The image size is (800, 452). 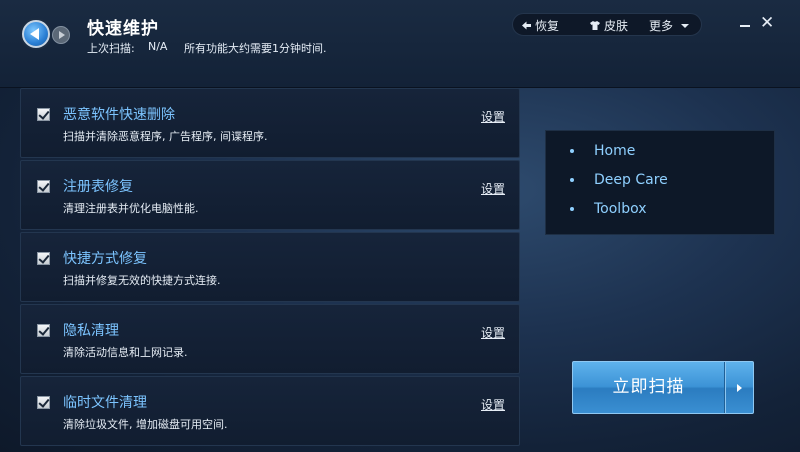 I want to click on task-description: 清除活动信息和上网记录., so click(x=125, y=352).